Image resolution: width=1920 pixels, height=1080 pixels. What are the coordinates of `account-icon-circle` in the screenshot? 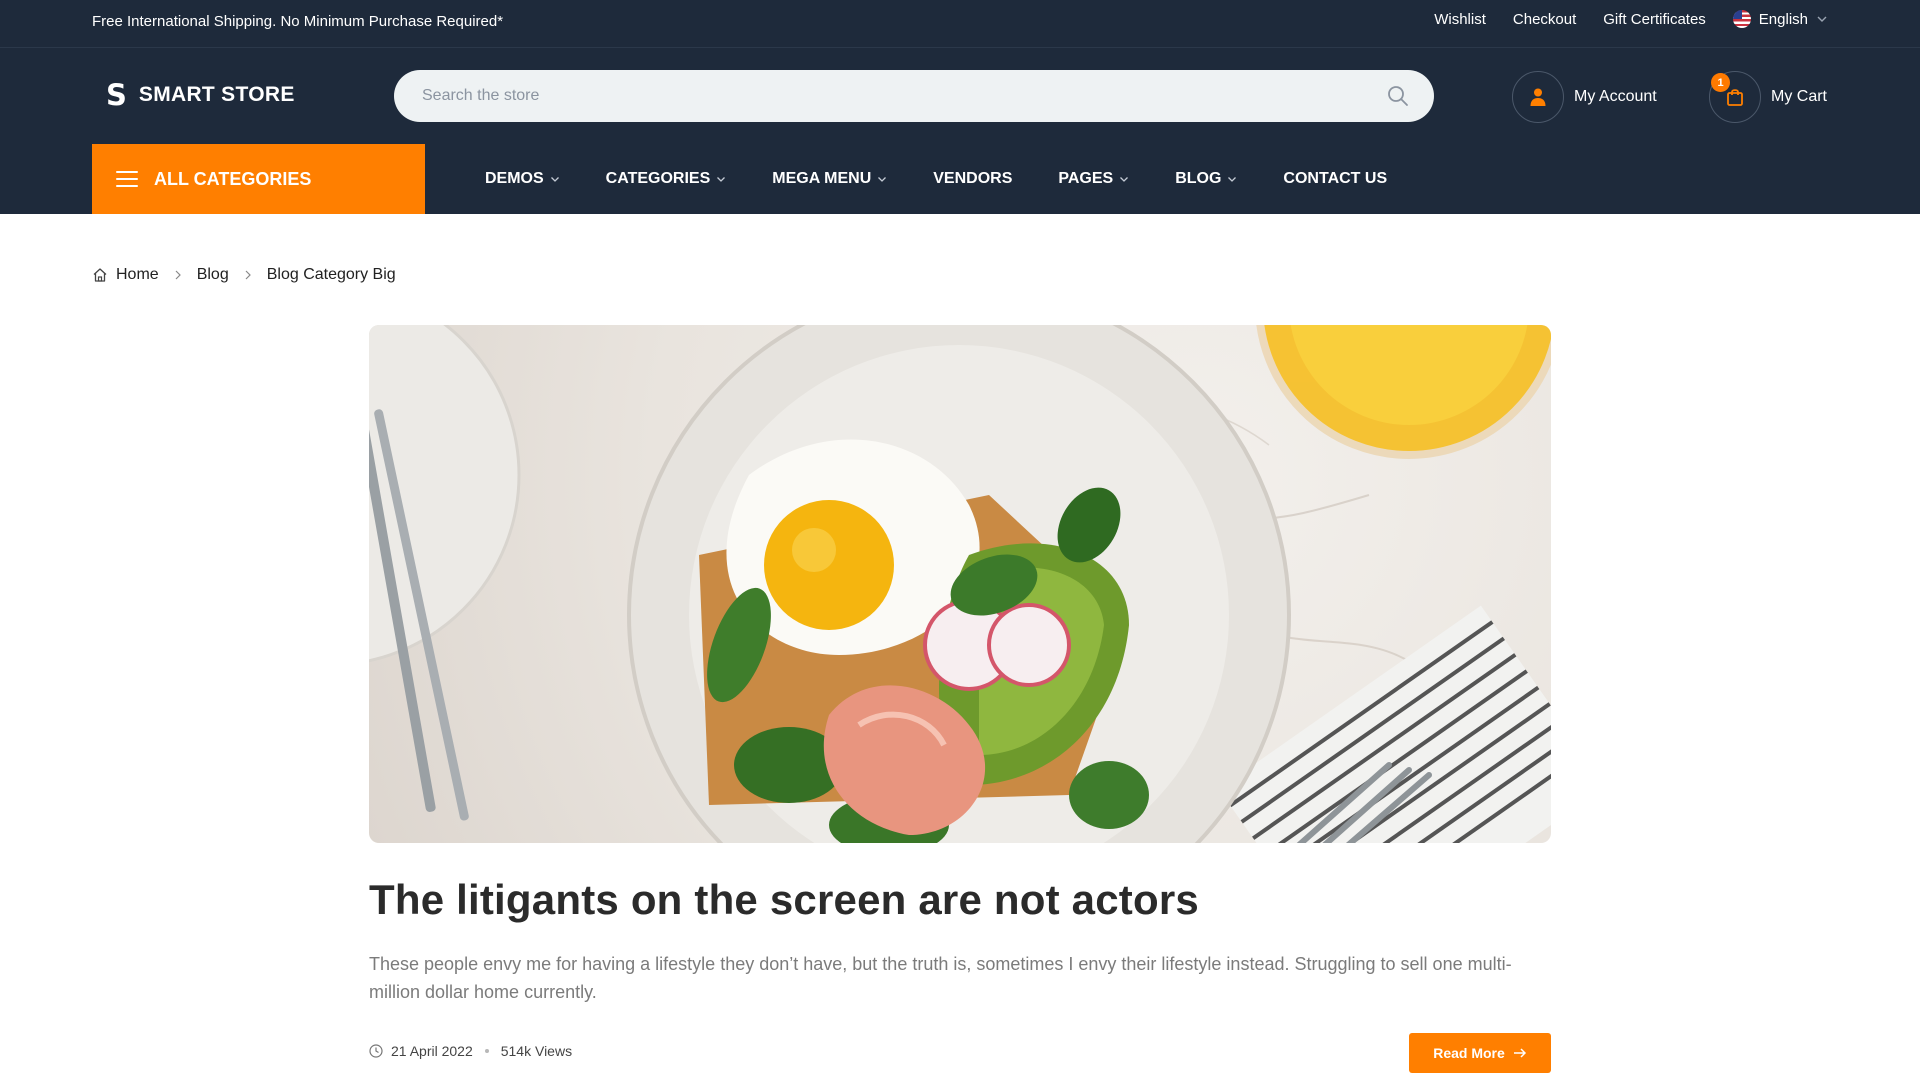 It's located at (1538, 97).